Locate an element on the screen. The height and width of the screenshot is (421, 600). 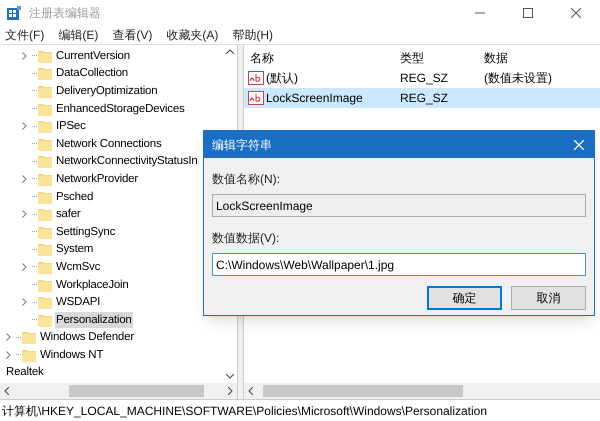
table-cell-text: LockScreenImage is located at coordinates (314, 98).